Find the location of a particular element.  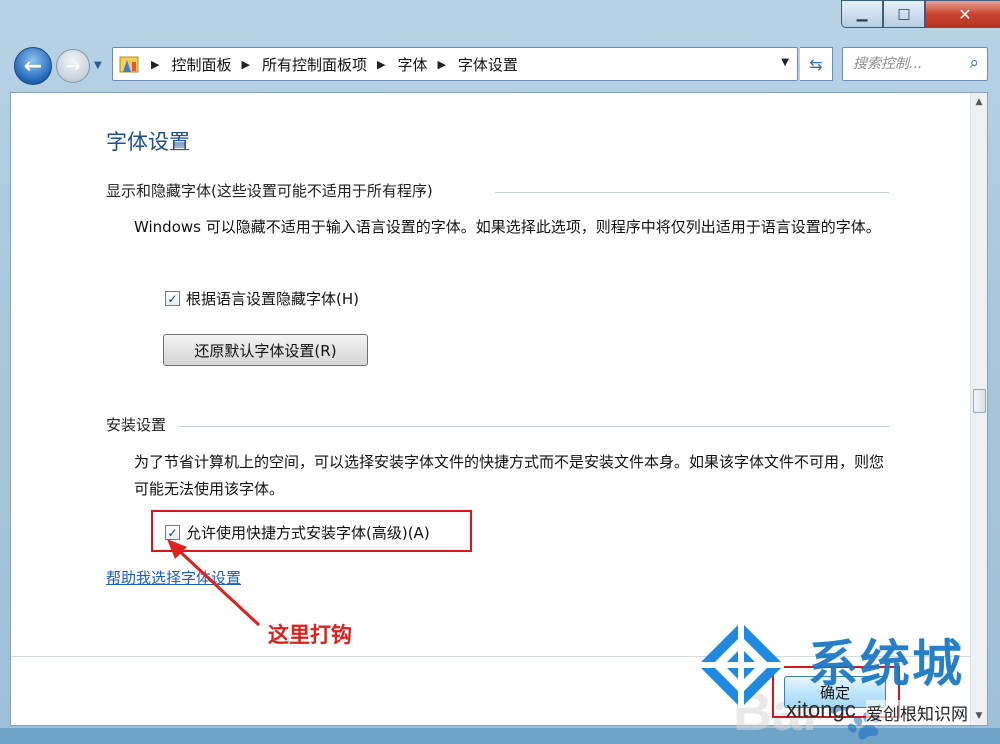

caption-buttons: ▁ □ ✕ is located at coordinates (920, 14).